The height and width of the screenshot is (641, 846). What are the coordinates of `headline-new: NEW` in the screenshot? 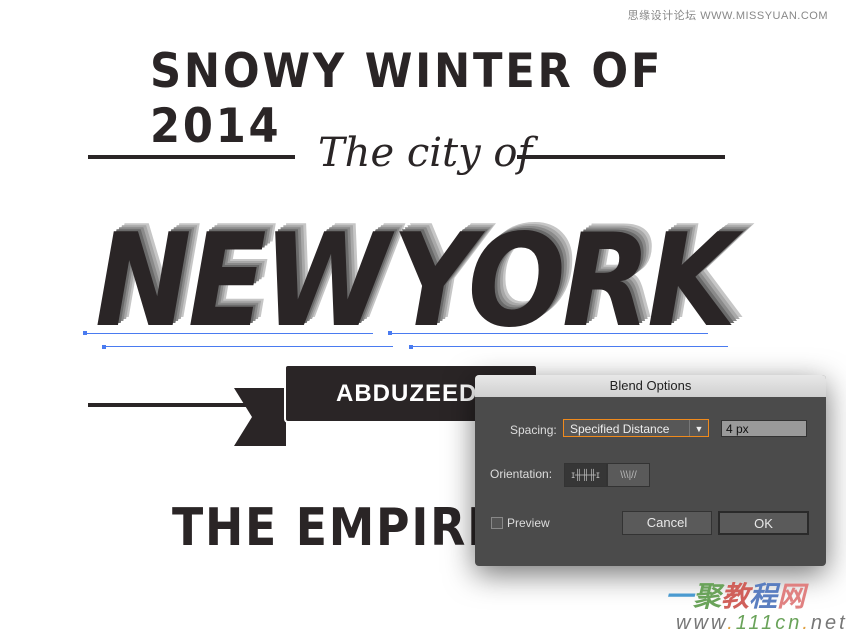 It's located at (242, 282).